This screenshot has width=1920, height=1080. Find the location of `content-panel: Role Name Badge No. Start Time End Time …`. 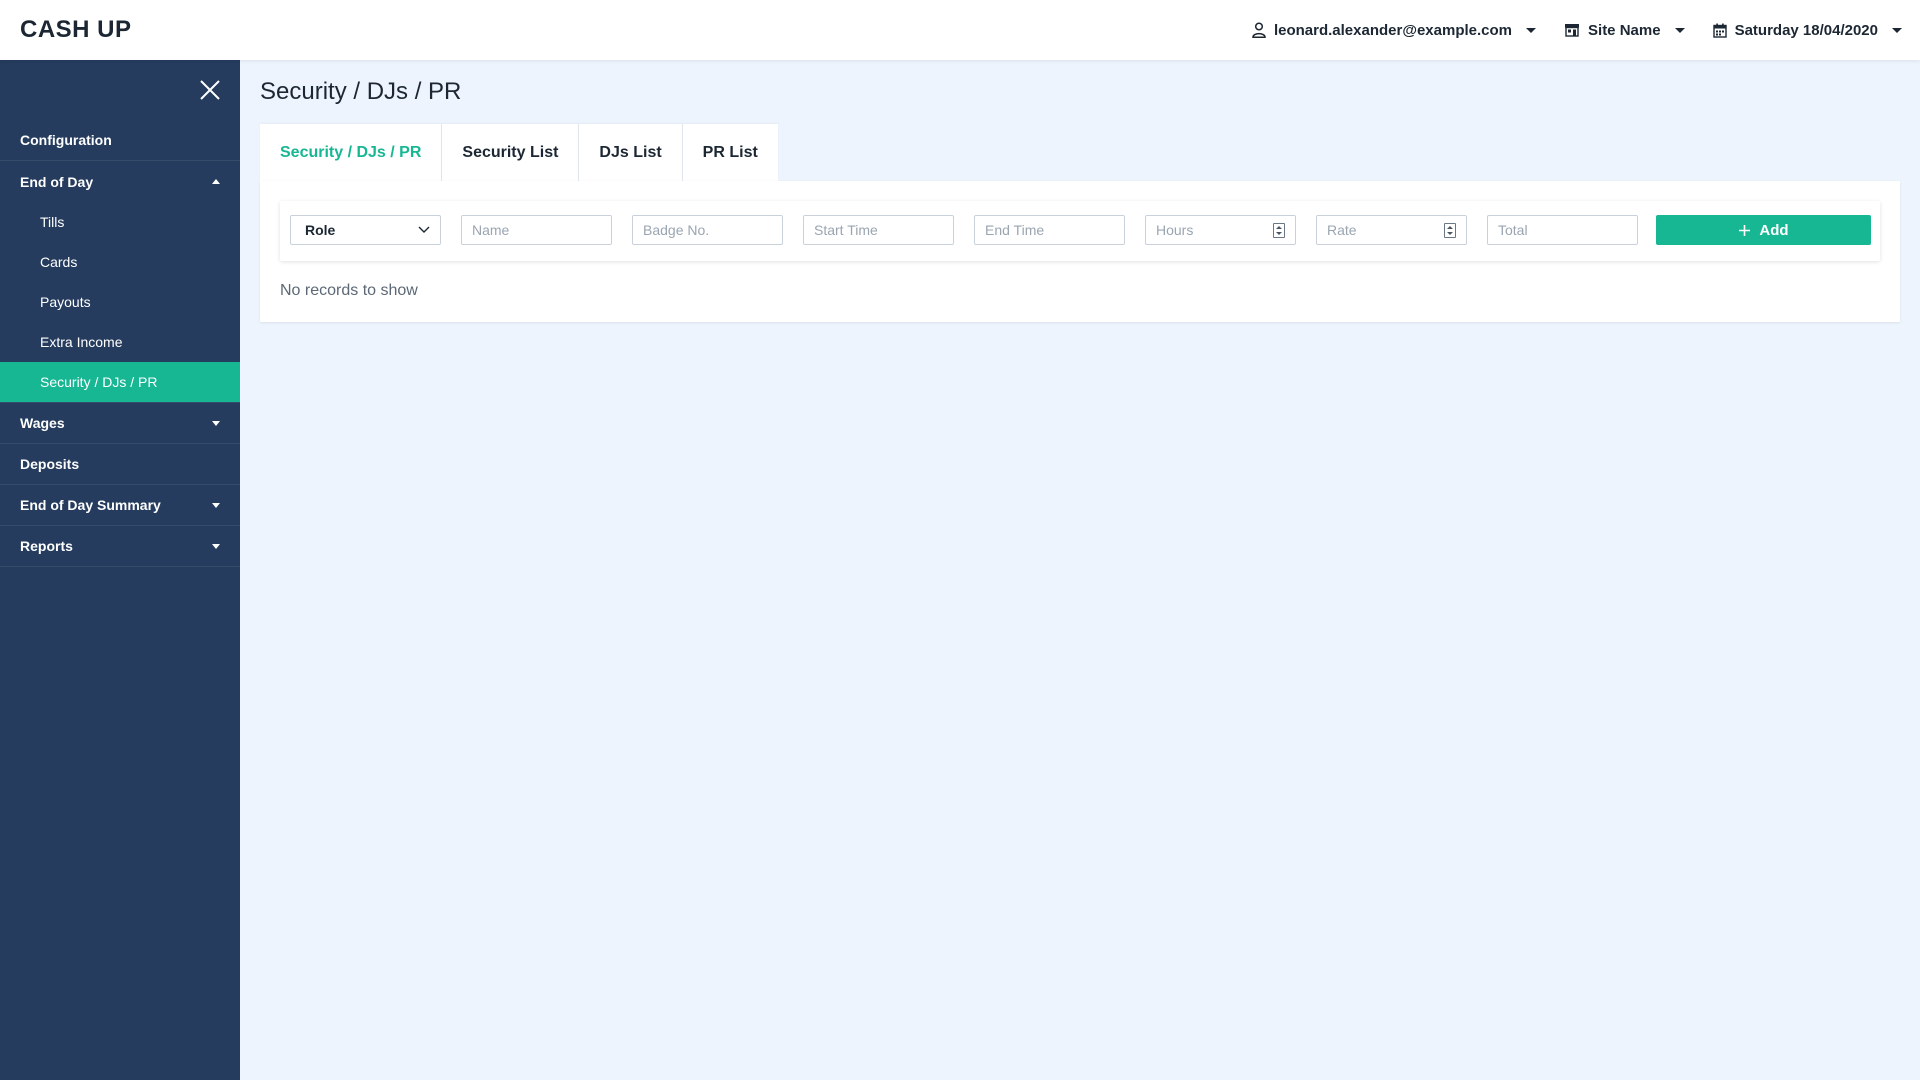

content-panel: Role Name Badge No. Start Time End Time … is located at coordinates (1080, 251).